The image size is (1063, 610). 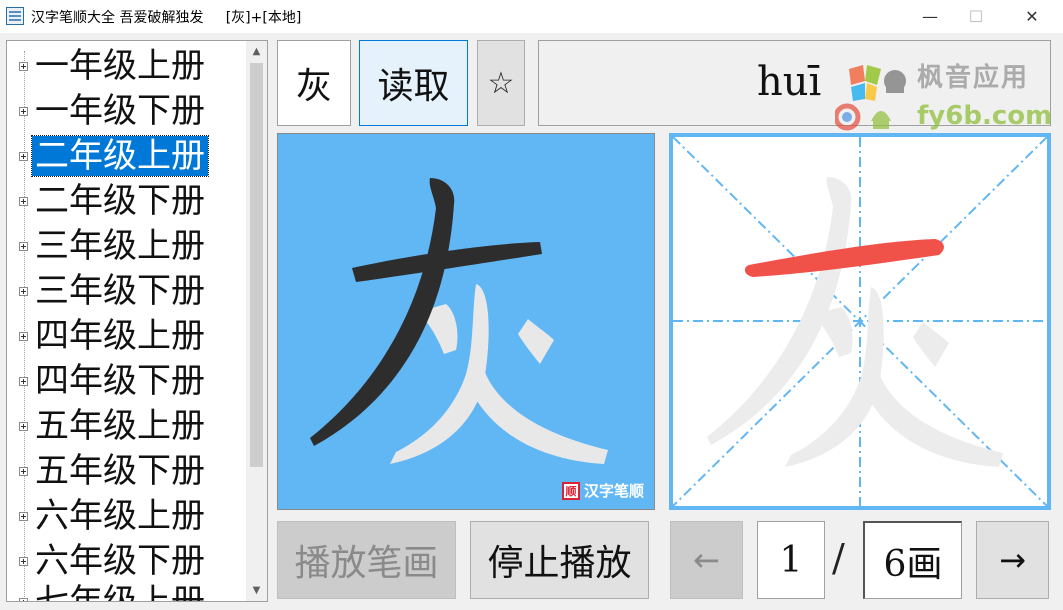 I want to click on tree-item-label: 三年级上册, so click(x=120, y=246).